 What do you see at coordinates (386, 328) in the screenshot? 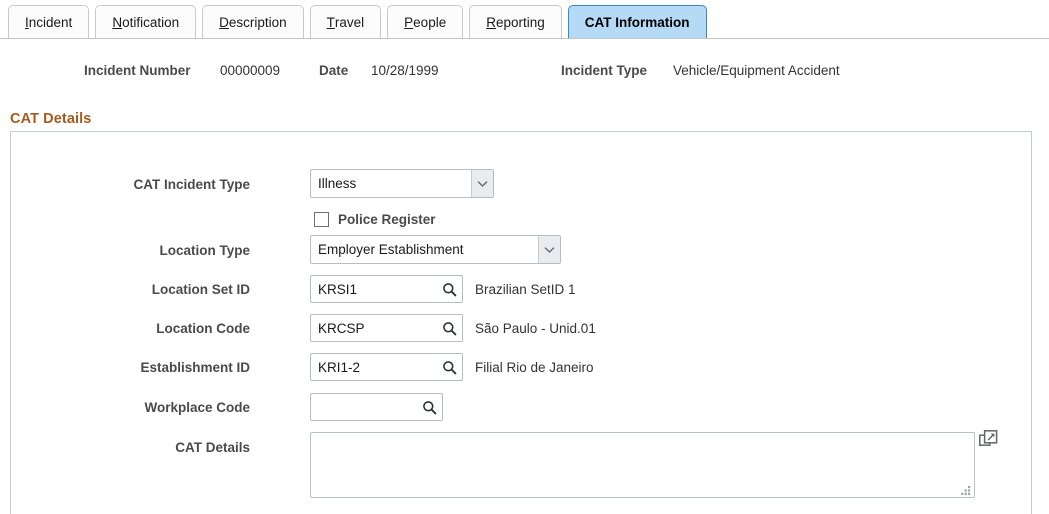
I see `location-code-input: KRCSP` at bounding box center [386, 328].